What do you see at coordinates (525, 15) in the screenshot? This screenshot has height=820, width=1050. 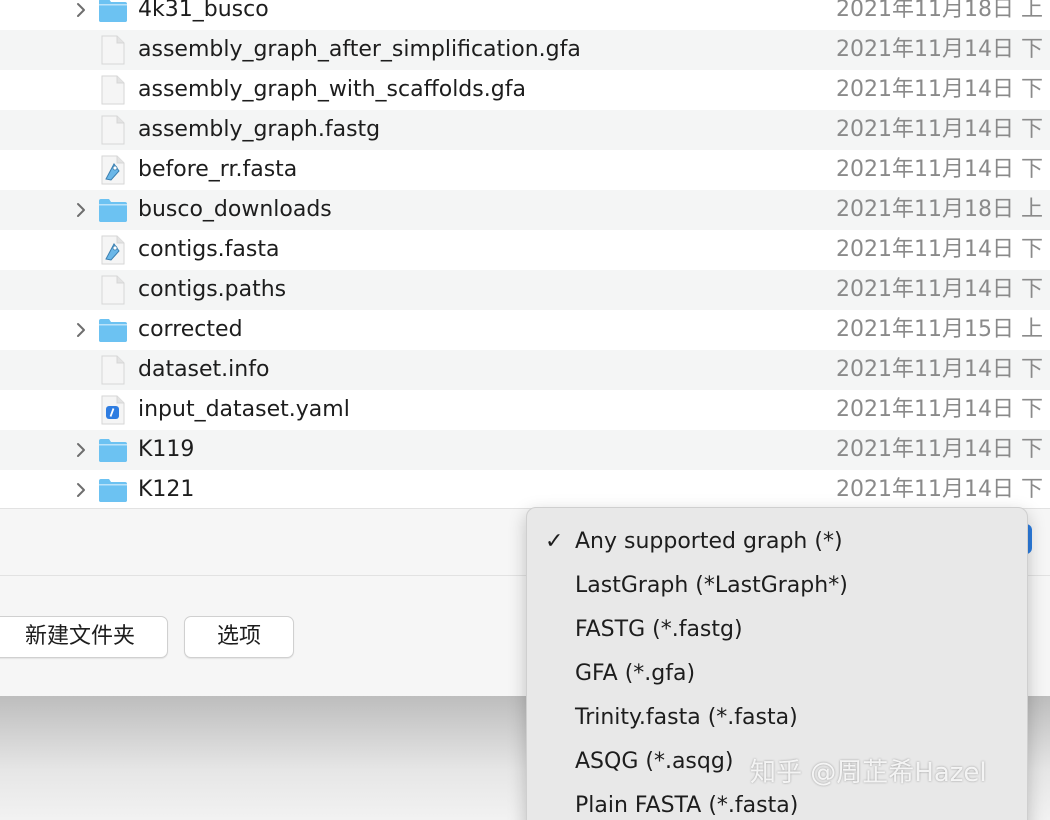 I see `file-row: 4k31_busco 2021年11月18日 上` at bounding box center [525, 15].